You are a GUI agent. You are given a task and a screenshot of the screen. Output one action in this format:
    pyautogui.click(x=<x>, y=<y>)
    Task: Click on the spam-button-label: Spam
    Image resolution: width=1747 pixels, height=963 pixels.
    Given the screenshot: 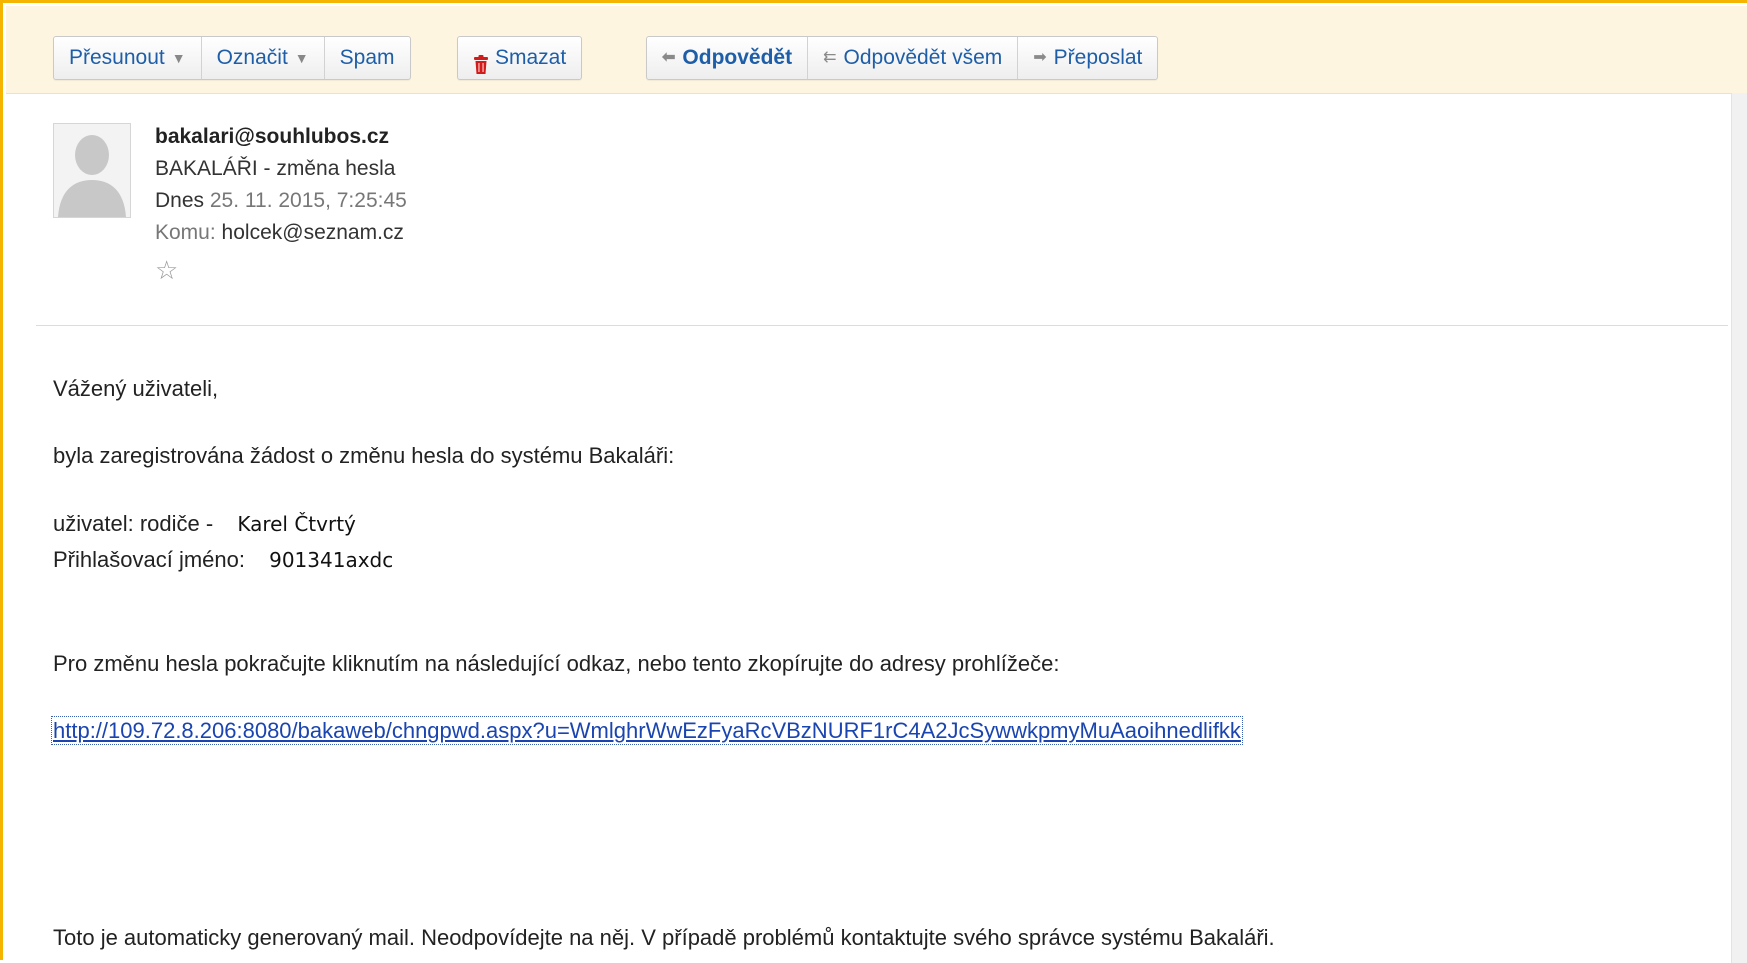 What is the action you would take?
    pyautogui.click(x=367, y=57)
    